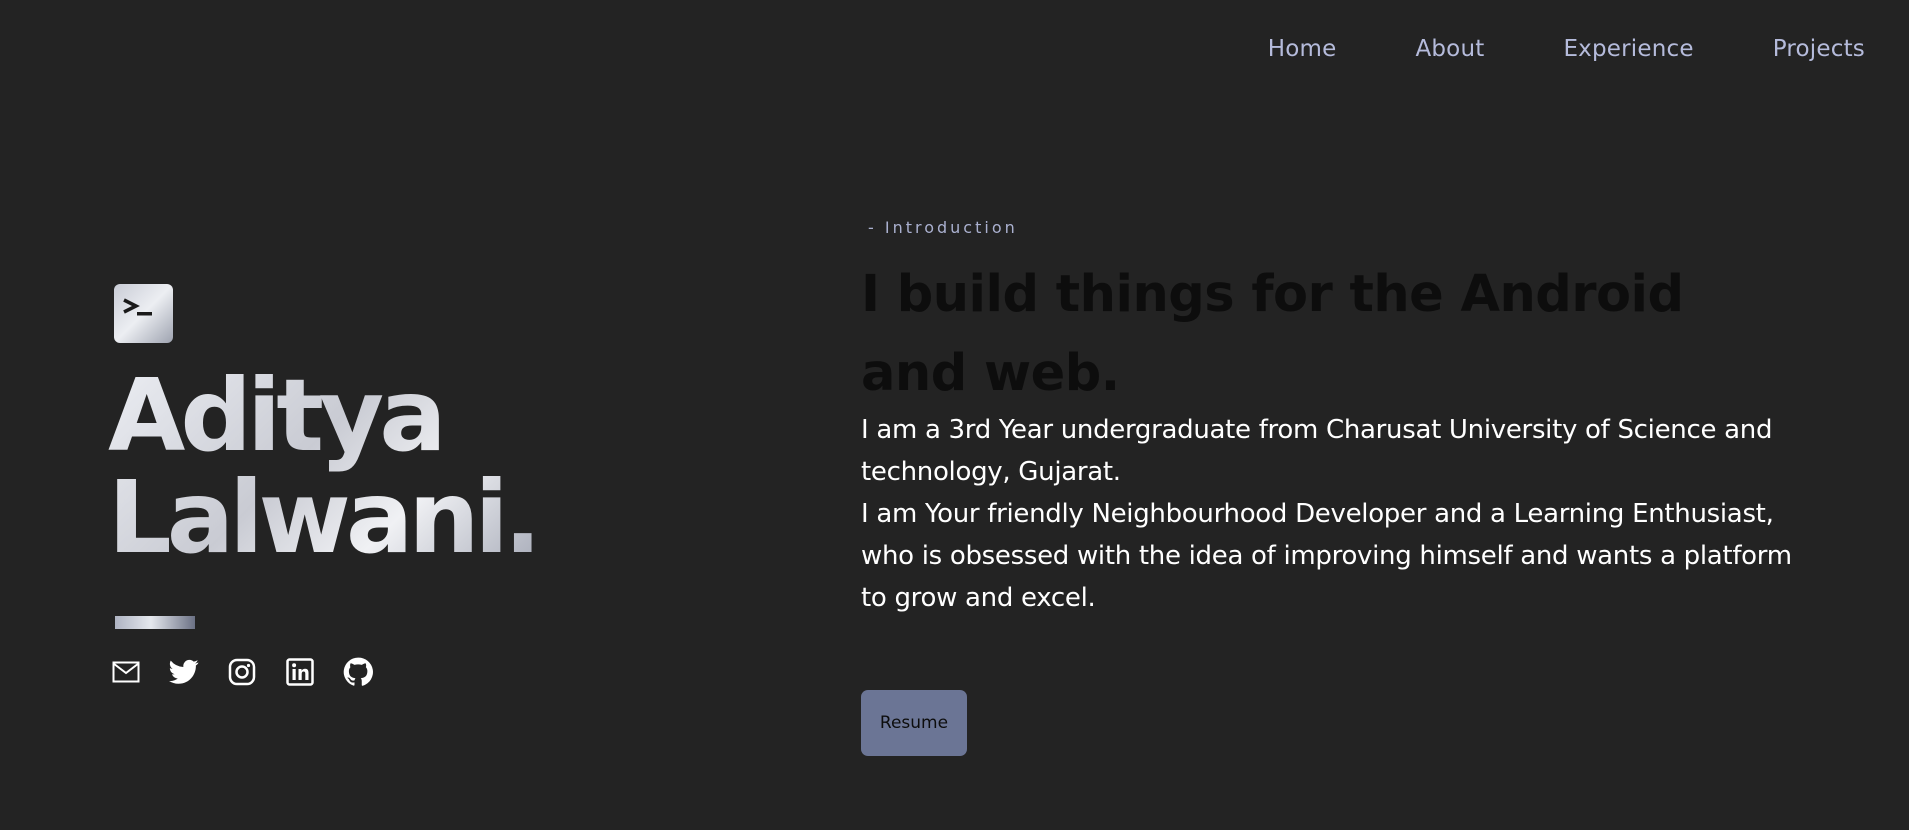 This screenshot has width=1909, height=830. What do you see at coordinates (275, 415) in the screenshot?
I see `hero-name-first: Aditya` at bounding box center [275, 415].